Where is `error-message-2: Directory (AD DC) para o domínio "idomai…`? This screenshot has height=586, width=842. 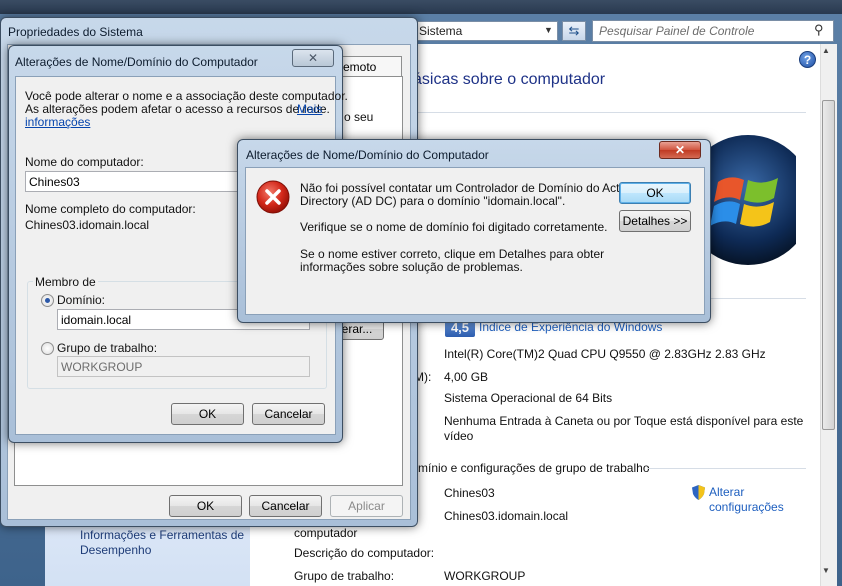 error-message-2: Directory (AD DC) para o domínio "idomai… is located at coordinates (433, 201).